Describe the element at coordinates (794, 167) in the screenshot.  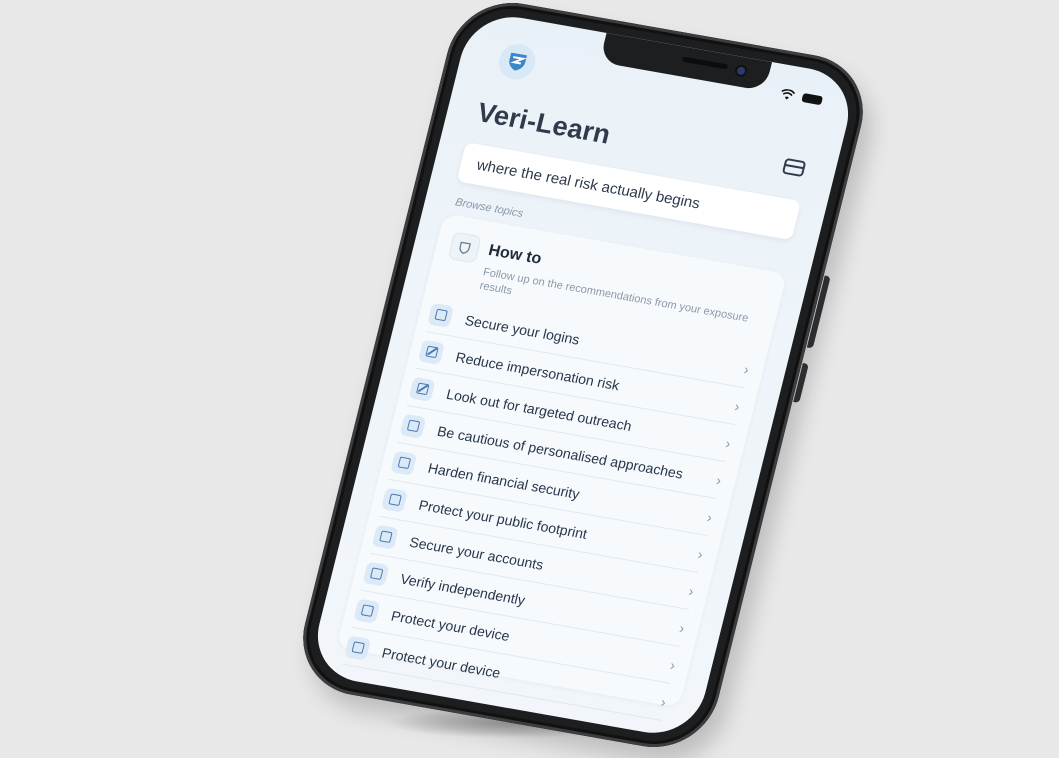
I see `card-icon` at that location.